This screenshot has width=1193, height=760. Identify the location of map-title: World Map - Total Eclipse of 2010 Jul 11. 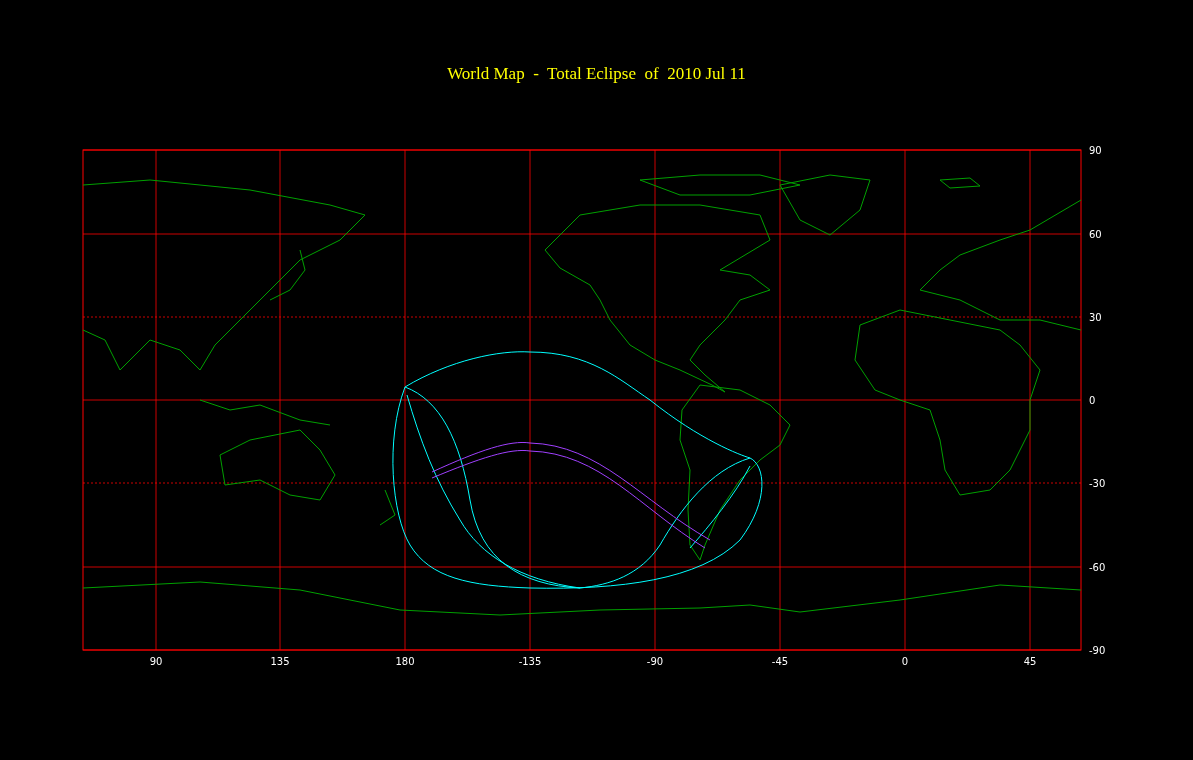
(596, 74).